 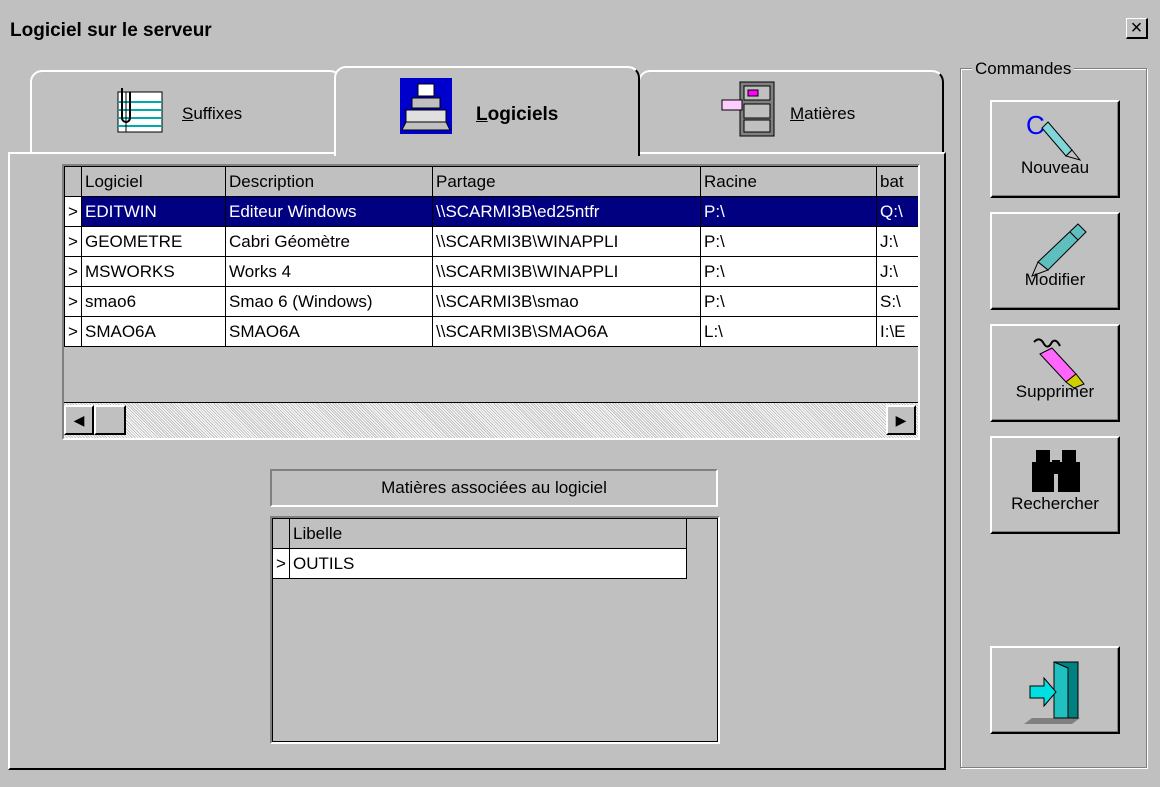 I want to click on computer-icon, so click(x=426, y=106).